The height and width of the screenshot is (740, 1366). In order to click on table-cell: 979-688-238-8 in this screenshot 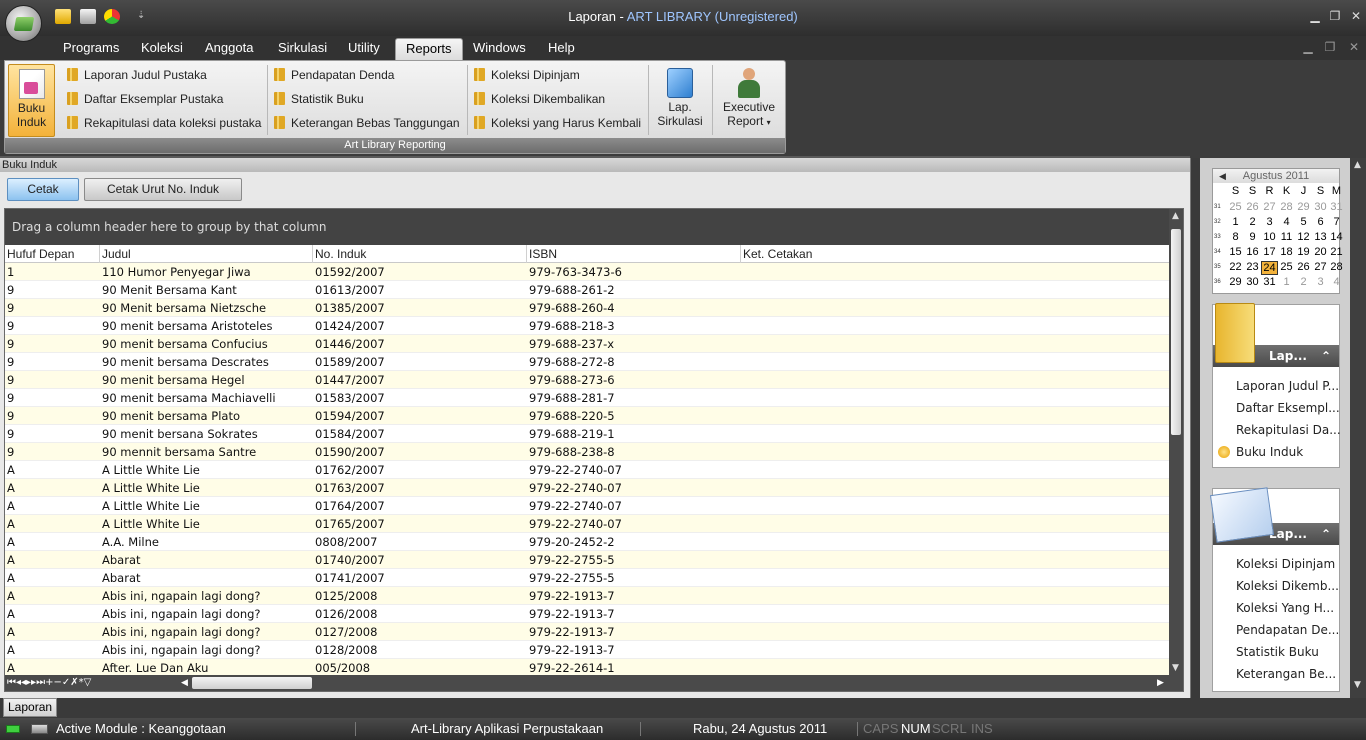, I will do `click(571, 452)`.